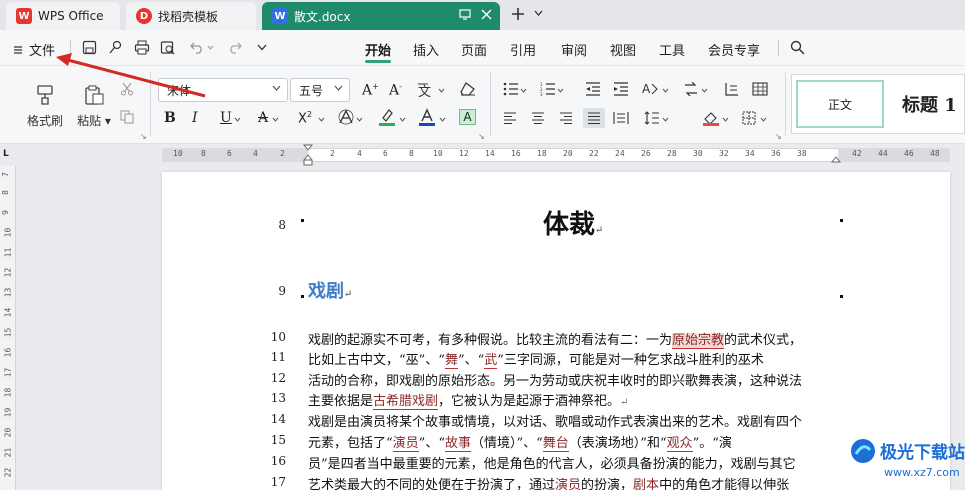 The image size is (965, 490). Describe the element at coordinates (520, 442) in the screenshot. I see `body-line: 元素，包括了“演员”、“故事（情境）”、“舞台（表演场地）”和“观众”。“演` at that location.